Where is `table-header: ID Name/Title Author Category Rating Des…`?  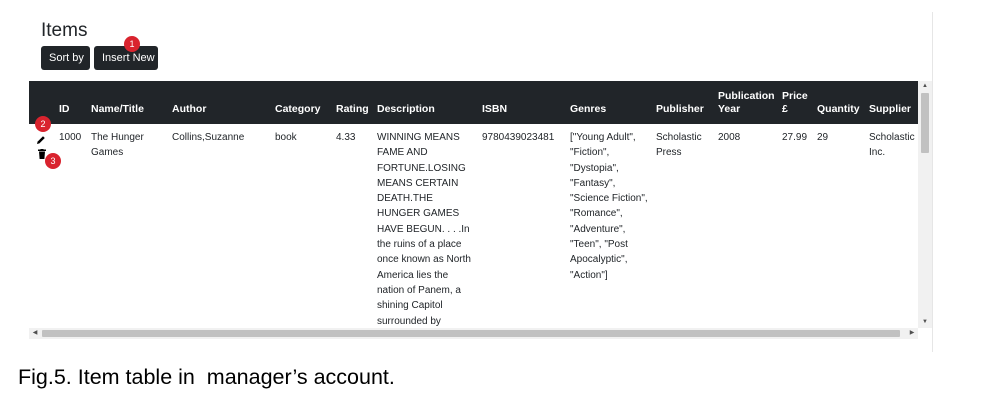
table-header: ID Name/Title Author Category Rating Des… is located at coordinates (473, 102).